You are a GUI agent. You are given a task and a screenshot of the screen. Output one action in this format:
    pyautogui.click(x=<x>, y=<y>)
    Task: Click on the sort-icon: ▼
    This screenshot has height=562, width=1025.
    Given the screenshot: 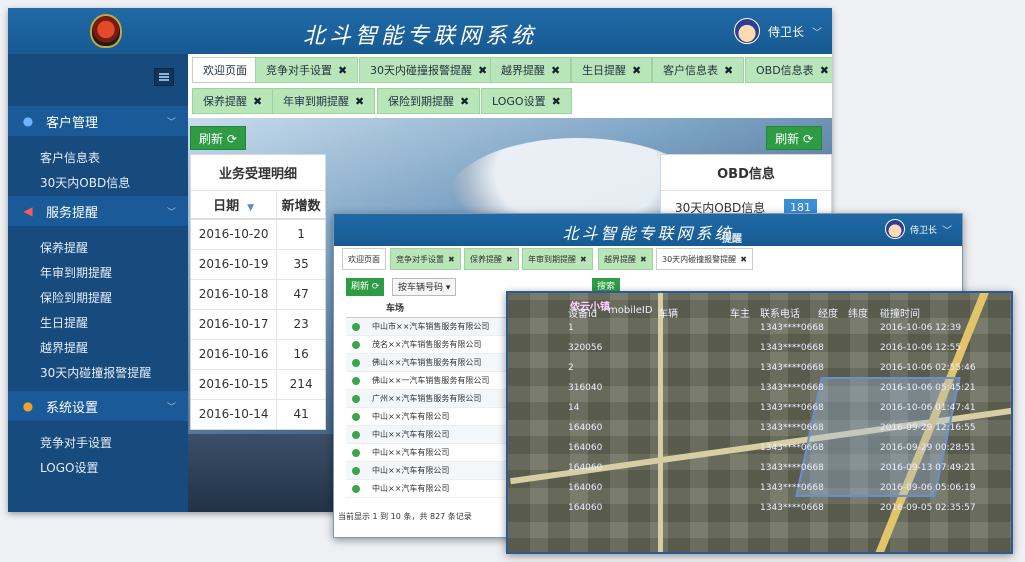 What is the action you would take?
    pyautogui.click(x=250, y=208)
    